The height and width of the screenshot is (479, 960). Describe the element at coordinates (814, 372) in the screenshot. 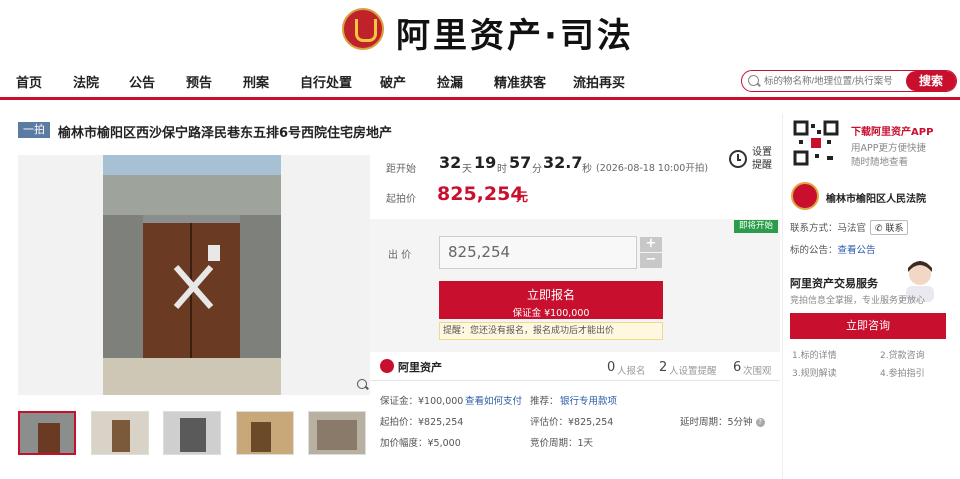

I see `service-link-rules: 3.规则解读` at that location.